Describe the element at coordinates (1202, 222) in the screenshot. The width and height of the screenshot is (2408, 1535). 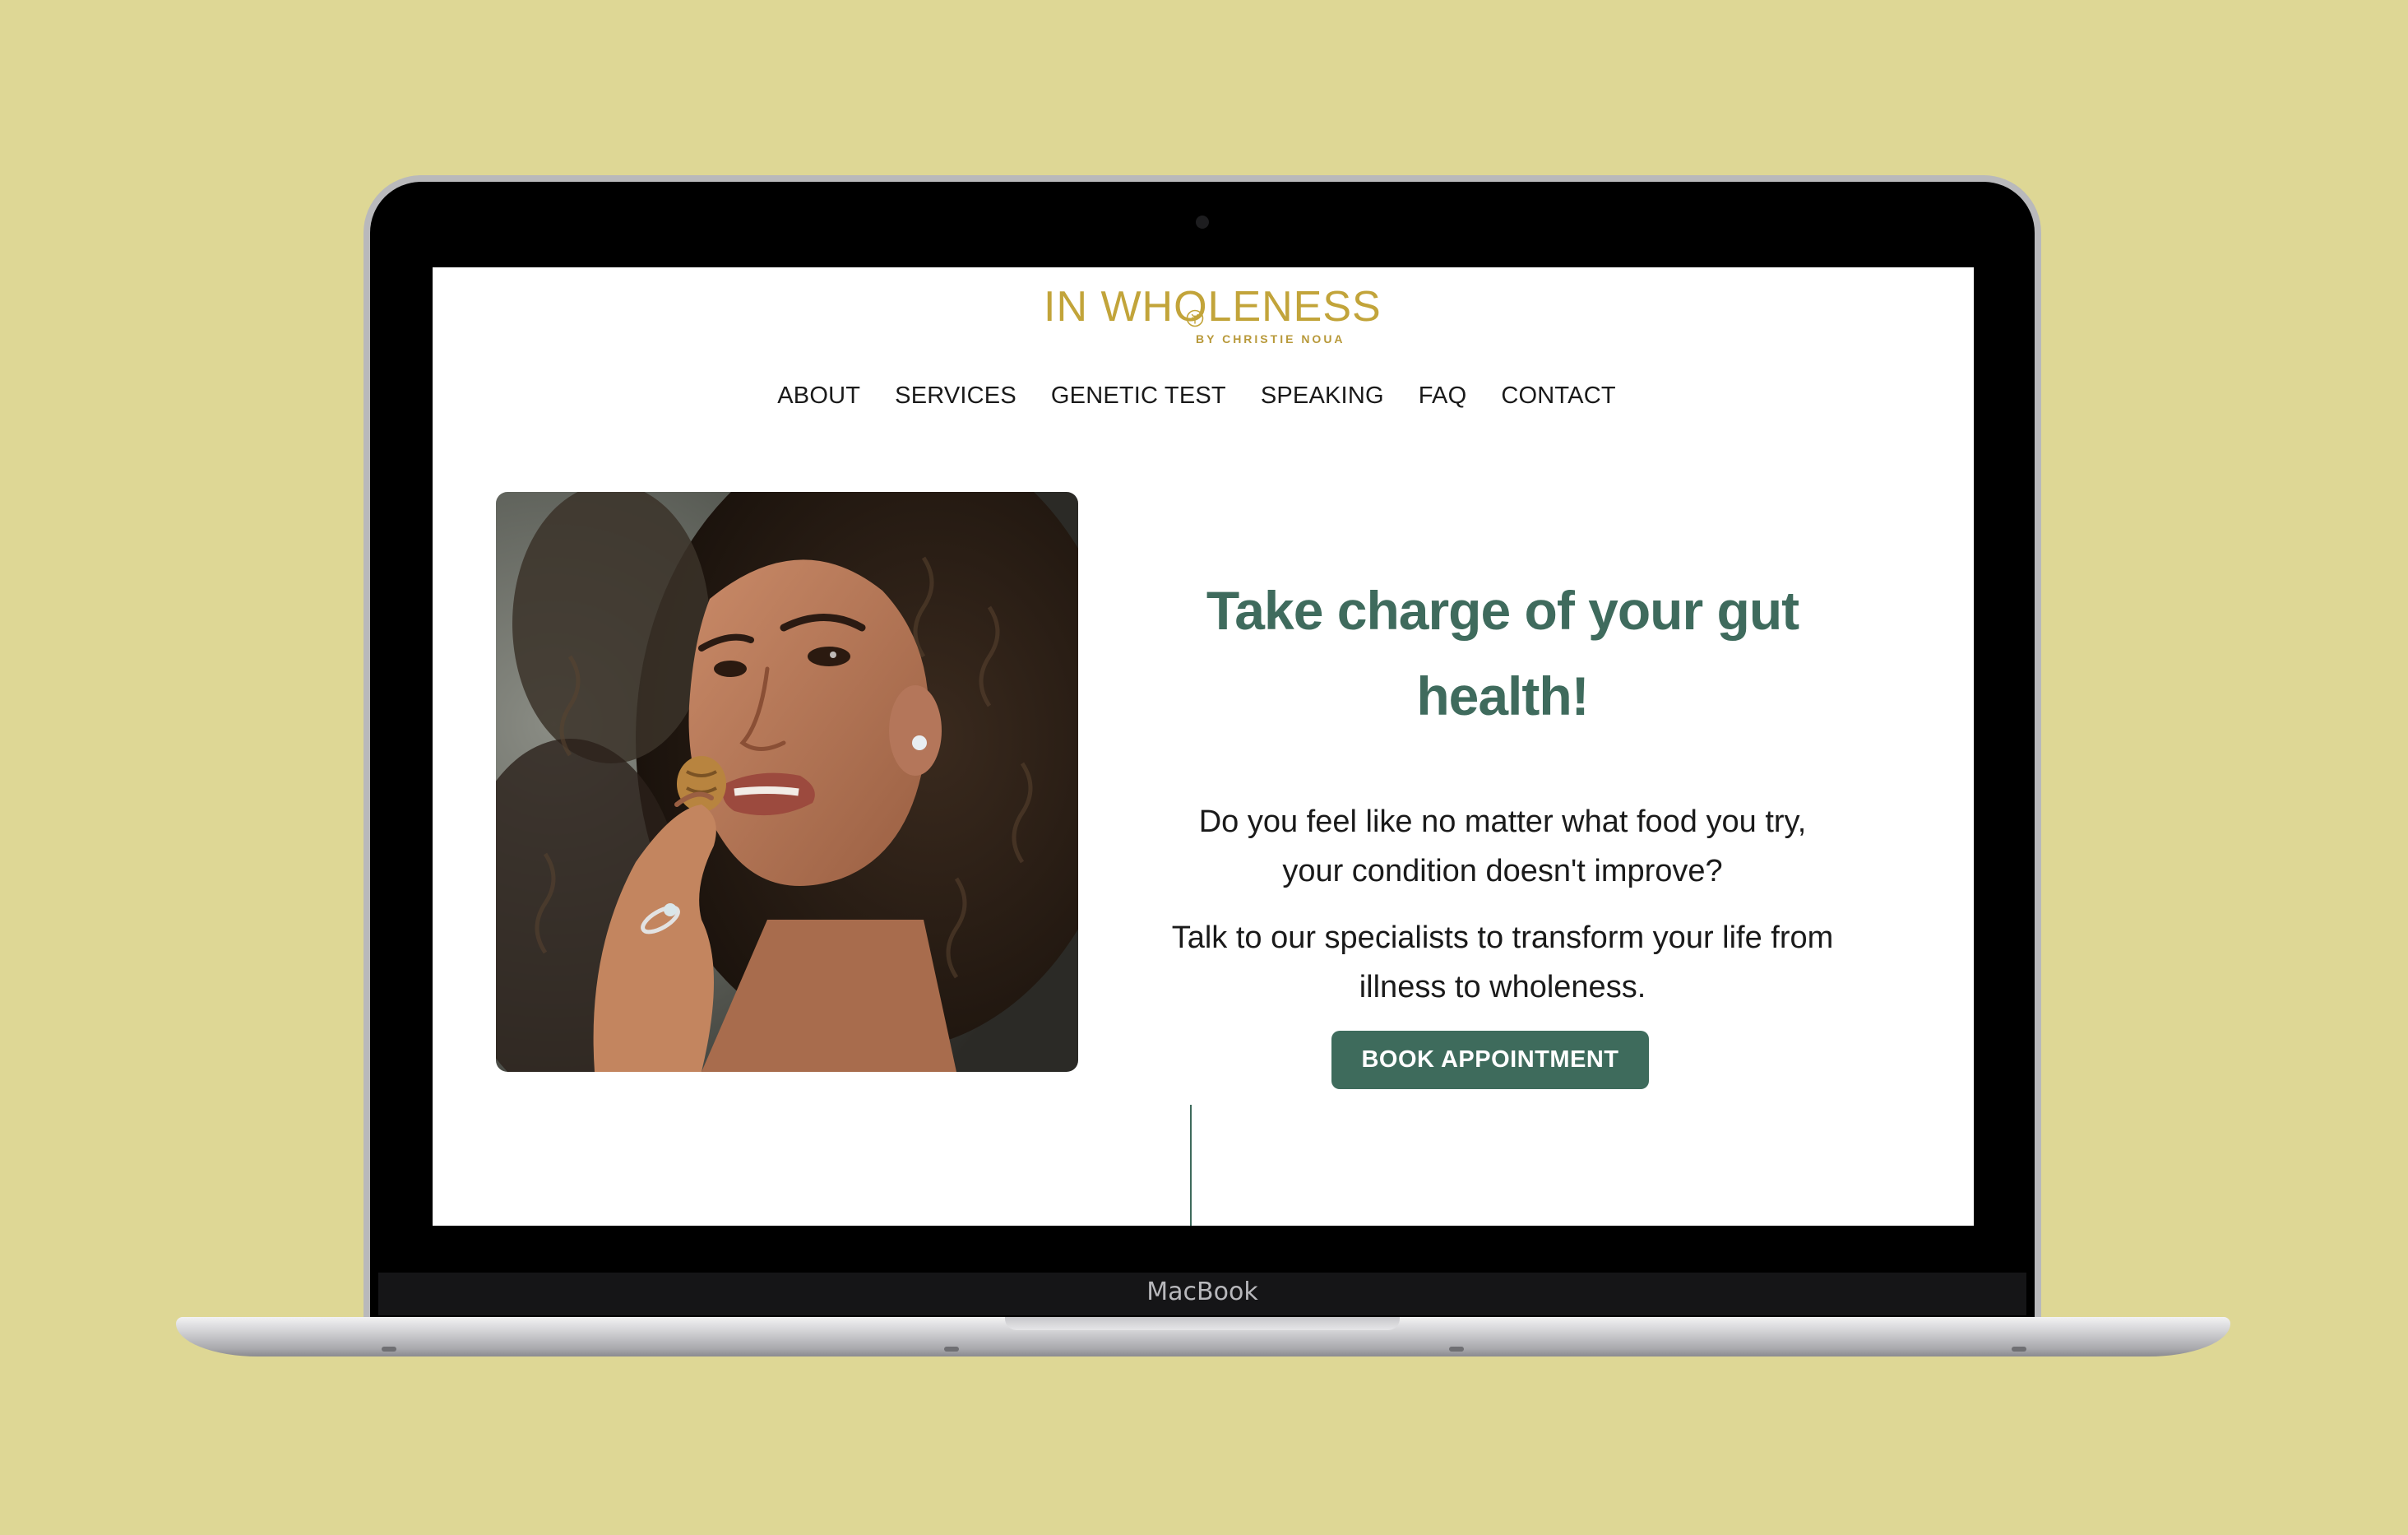
I see `camera-icon` at that location.